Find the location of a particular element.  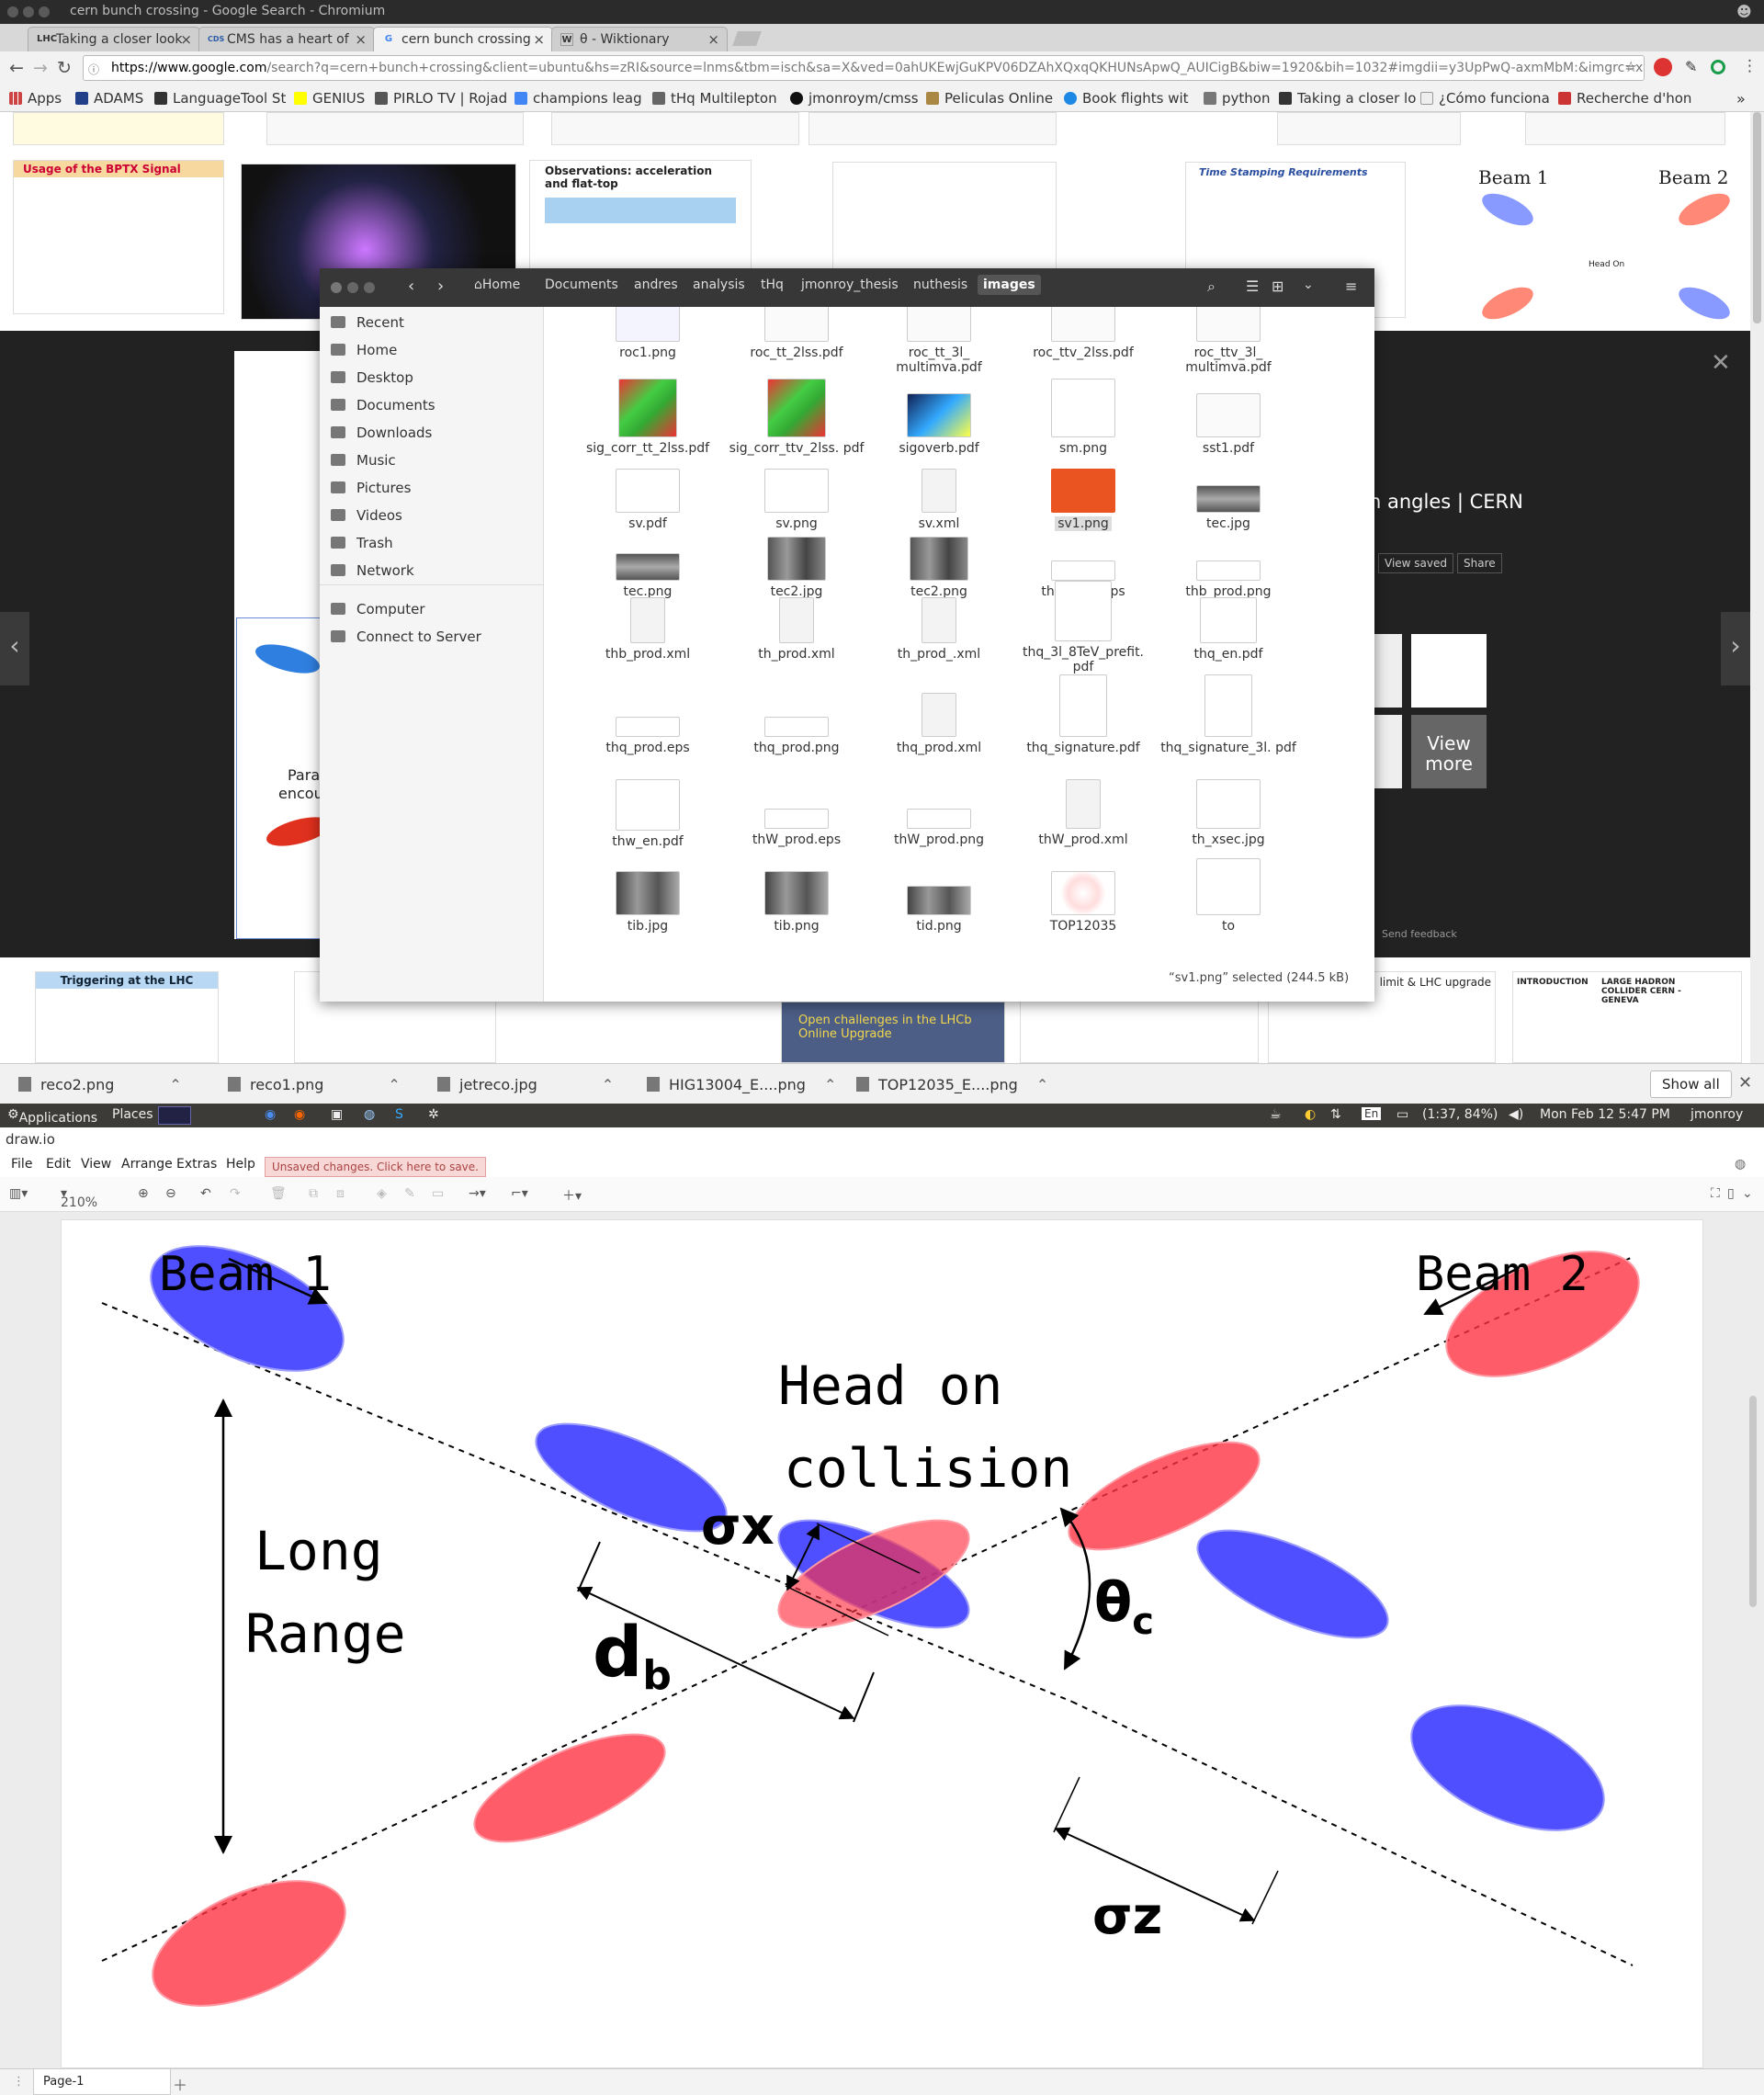

show-all-button: Show all is located at coordinates (1691, 1084).